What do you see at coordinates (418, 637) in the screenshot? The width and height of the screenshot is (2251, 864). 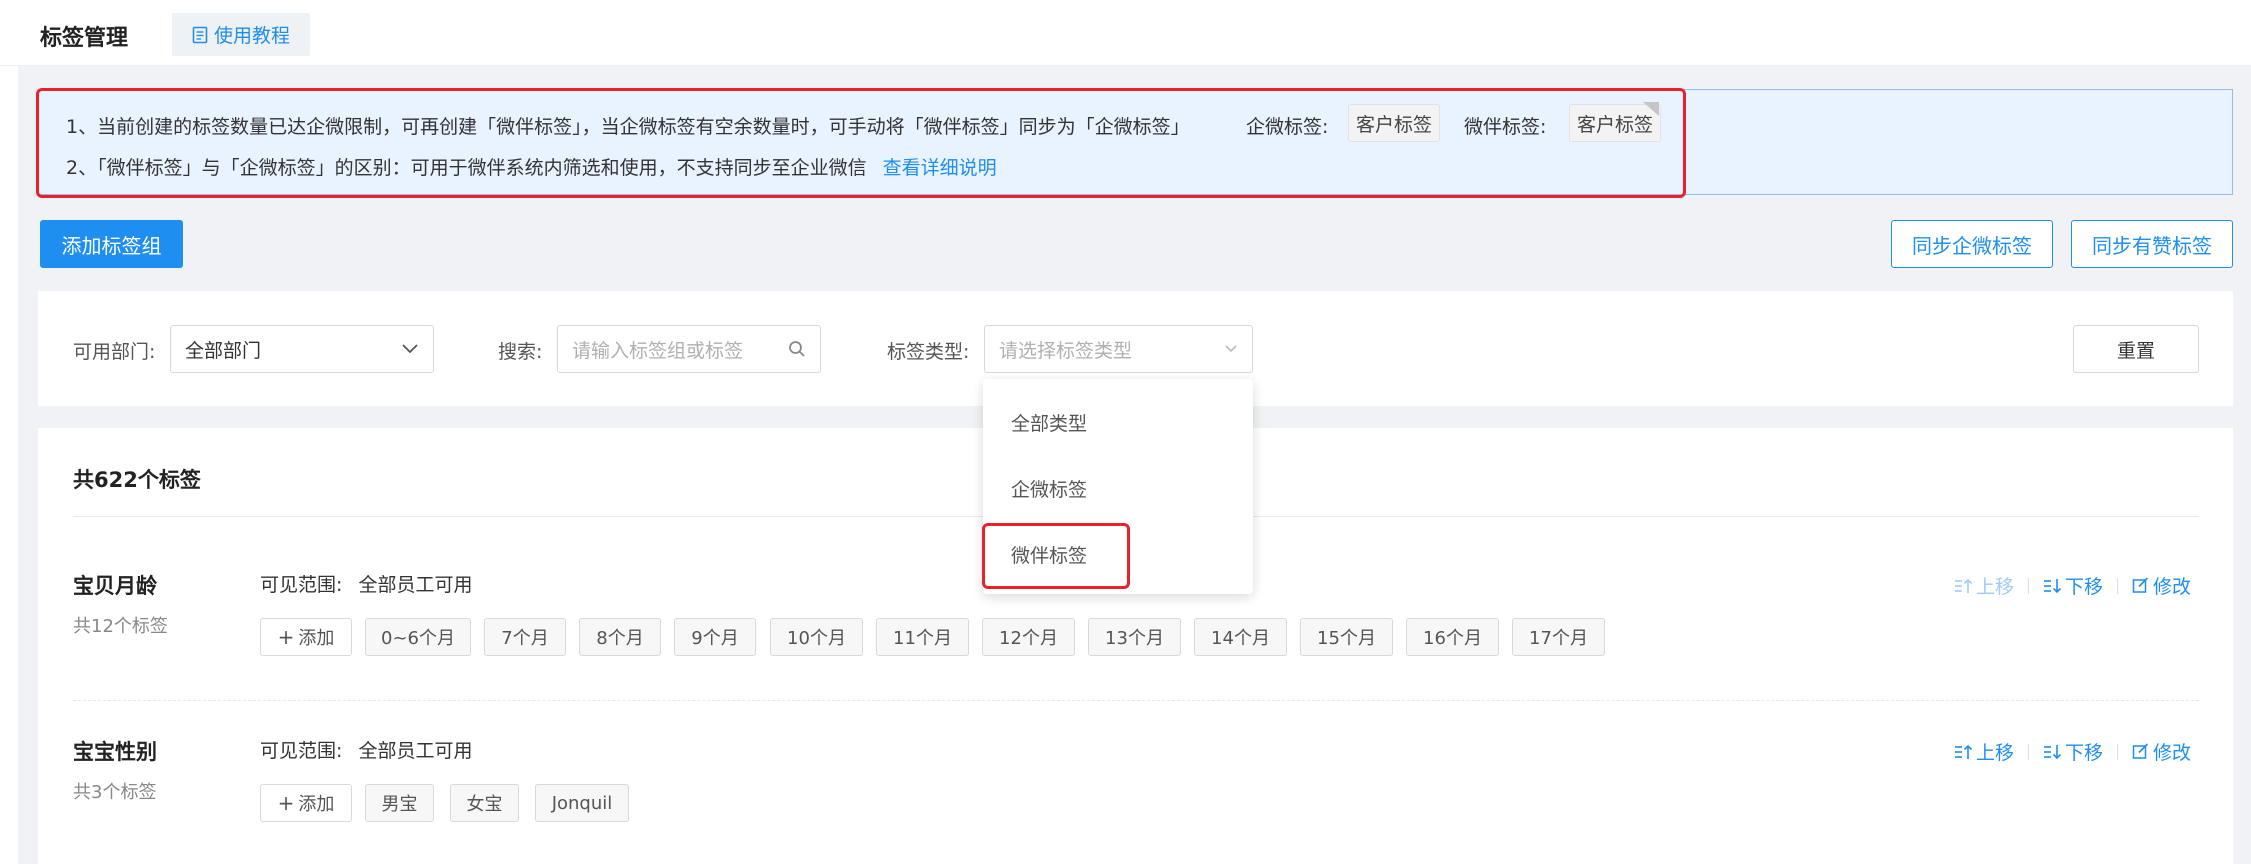 I see `tag-chip: 0~6个月` at bounding box center [418, 637].